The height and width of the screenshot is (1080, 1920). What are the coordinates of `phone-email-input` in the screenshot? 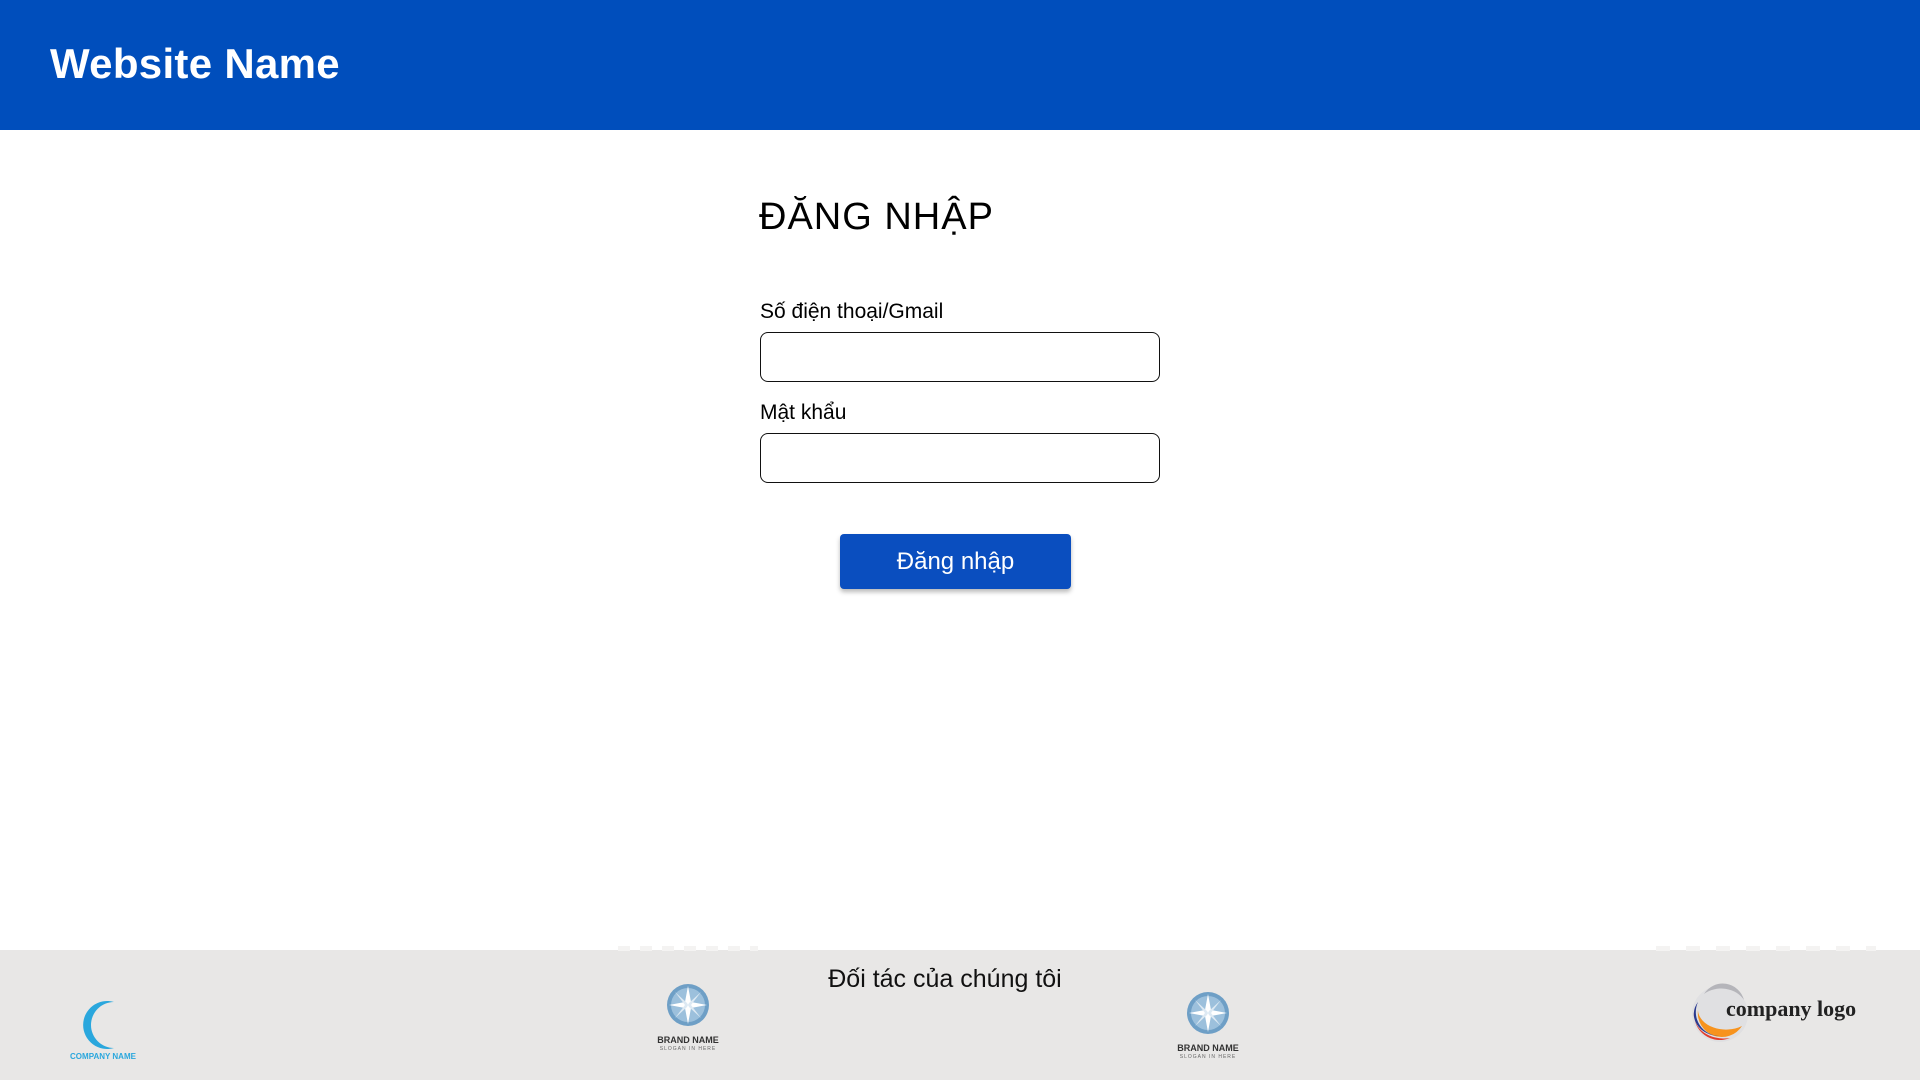 It's located at (960, 357).